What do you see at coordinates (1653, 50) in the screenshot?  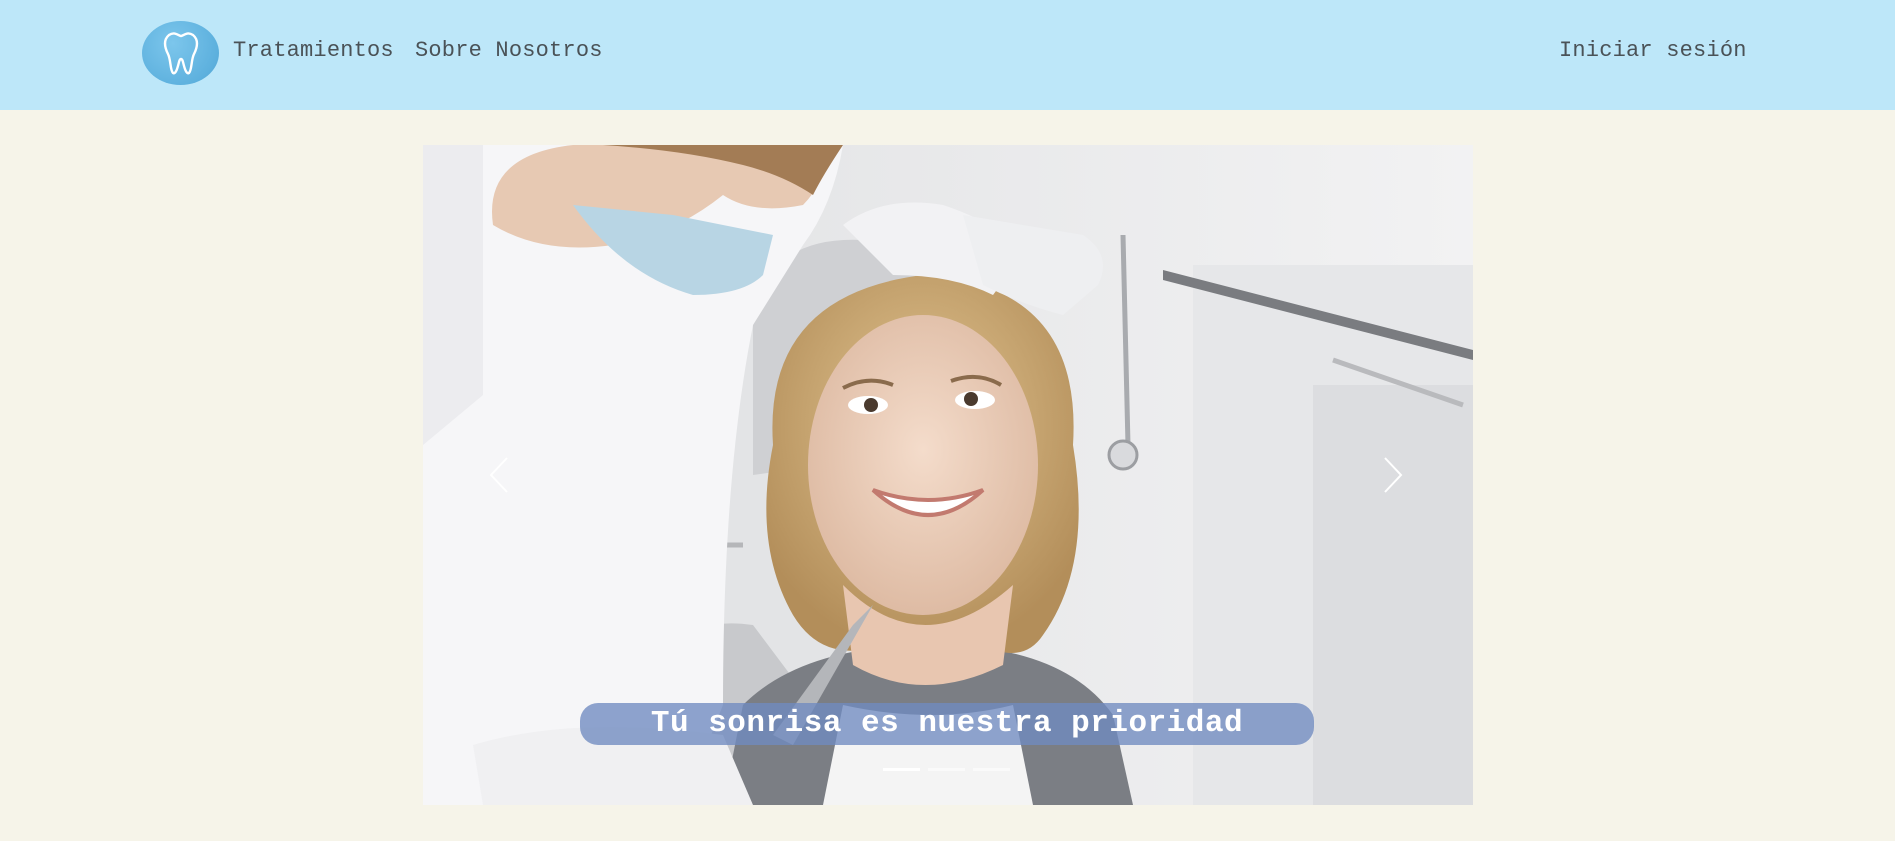 I see `login-link: Iniciar sesión` at bounding box center [1653, 50].